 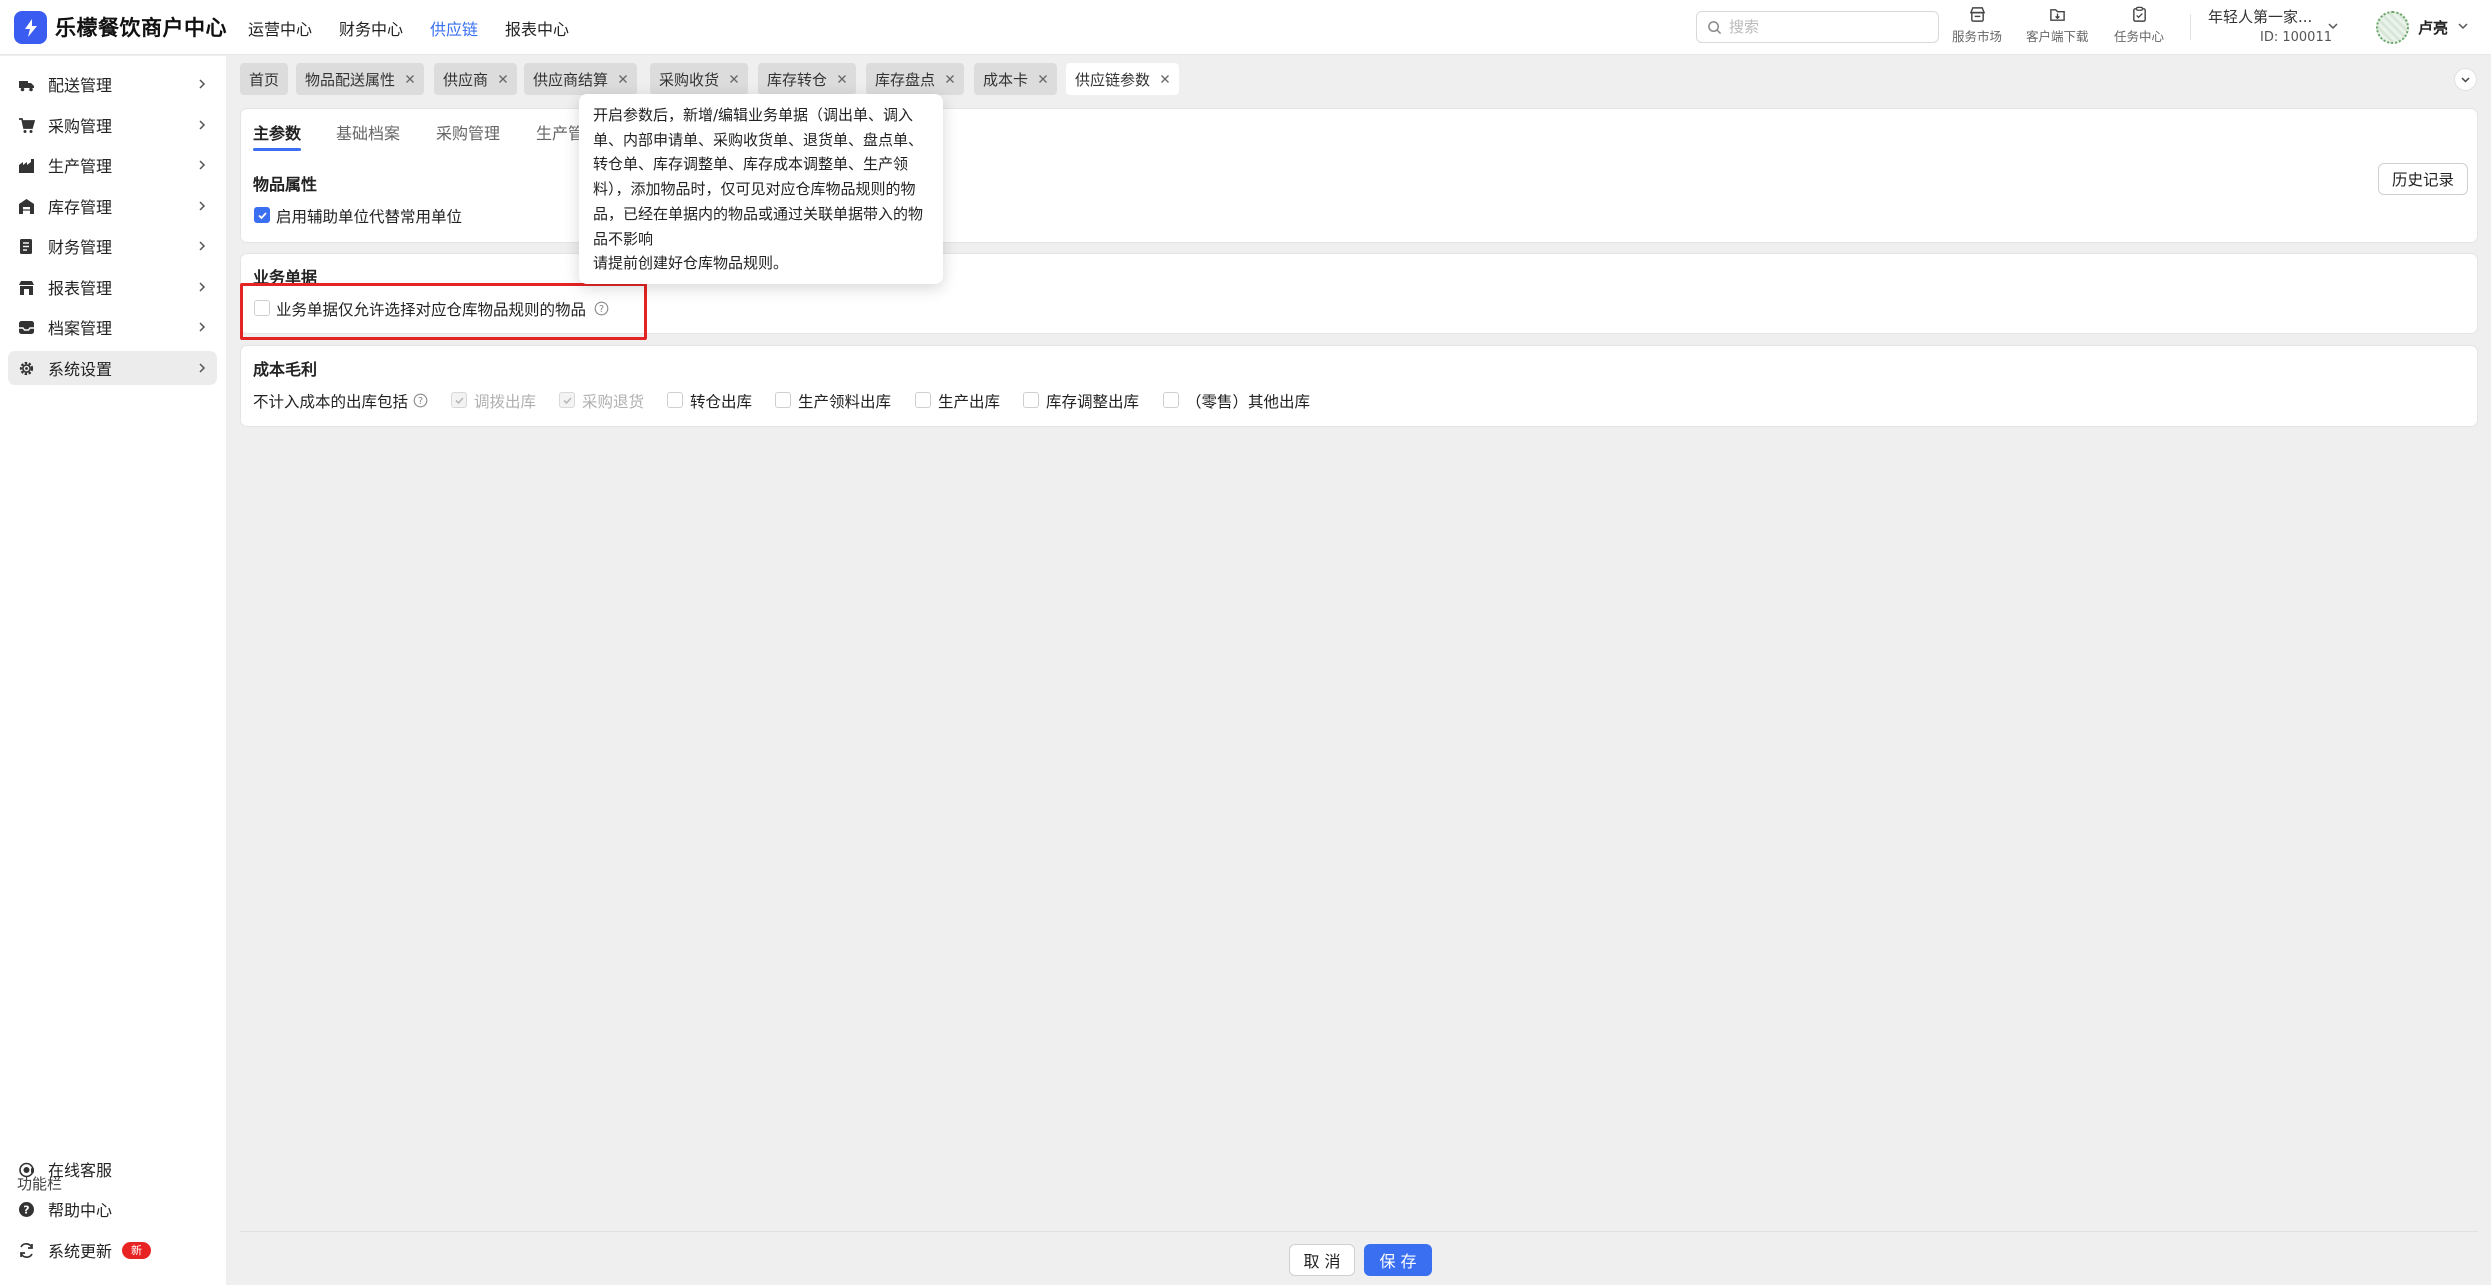 What do you see at coordinates (80, 85) in the screenshot?
I see `sidebar-item-label: 配送管理` at bounding box center [80, 85].